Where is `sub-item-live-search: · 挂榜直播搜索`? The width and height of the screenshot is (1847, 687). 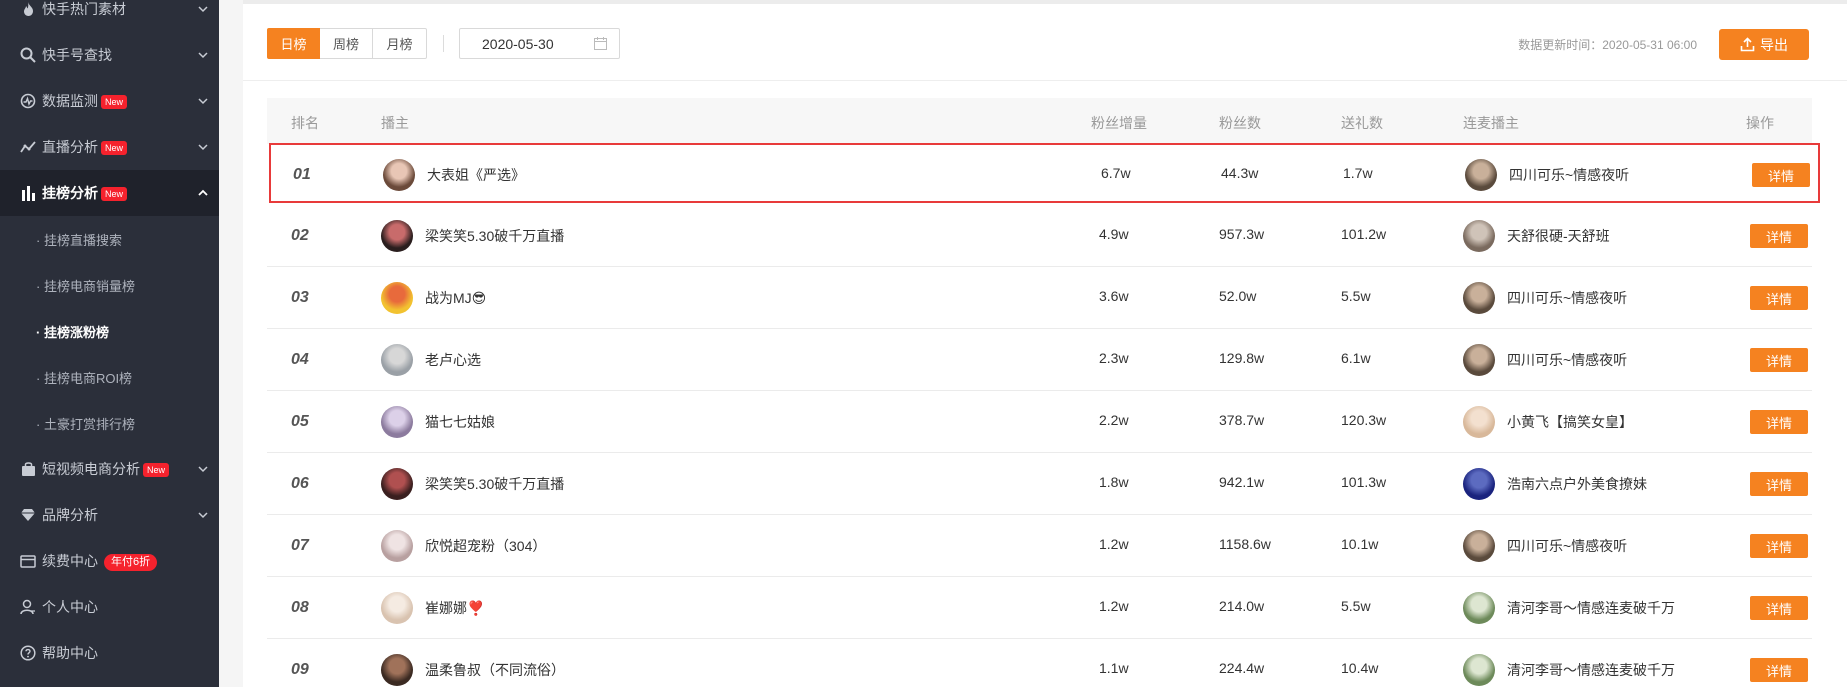
sub-item-live-search: · 挂榜直播搜索 is located at coordinates (109, 239).